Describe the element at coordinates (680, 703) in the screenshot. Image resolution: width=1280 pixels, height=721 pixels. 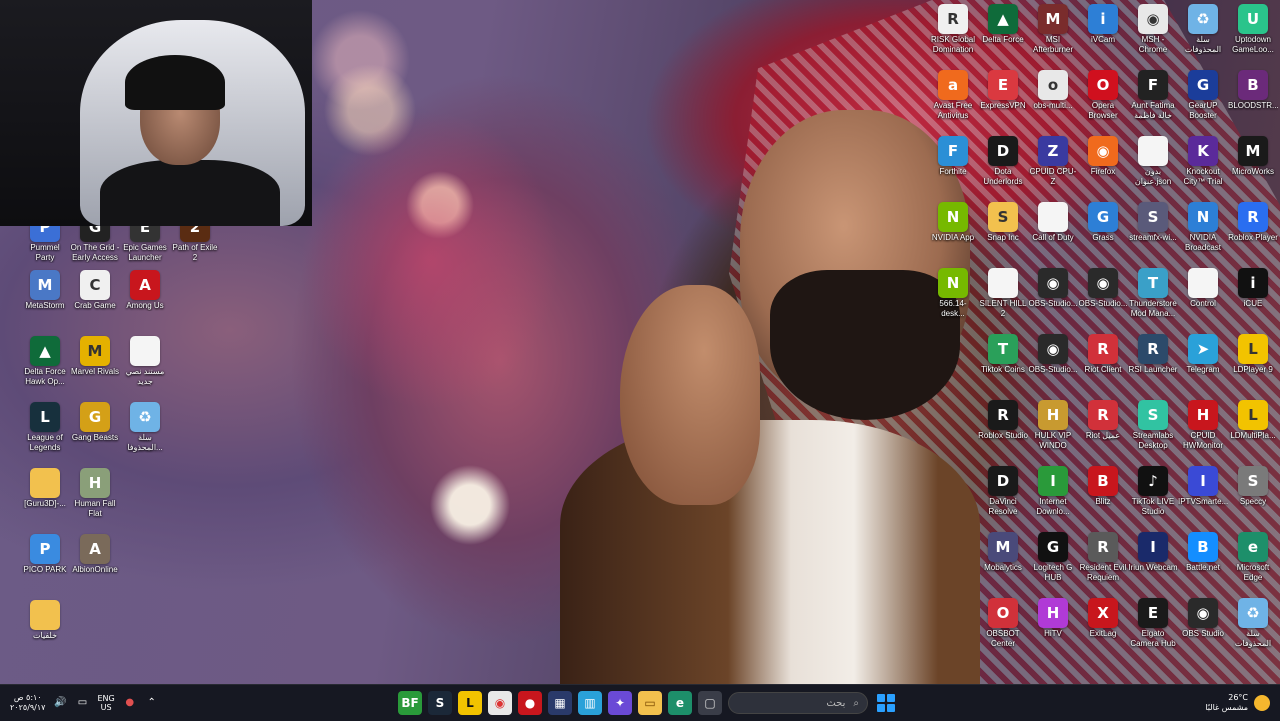
I see `edge-app-icon: e` at that location.